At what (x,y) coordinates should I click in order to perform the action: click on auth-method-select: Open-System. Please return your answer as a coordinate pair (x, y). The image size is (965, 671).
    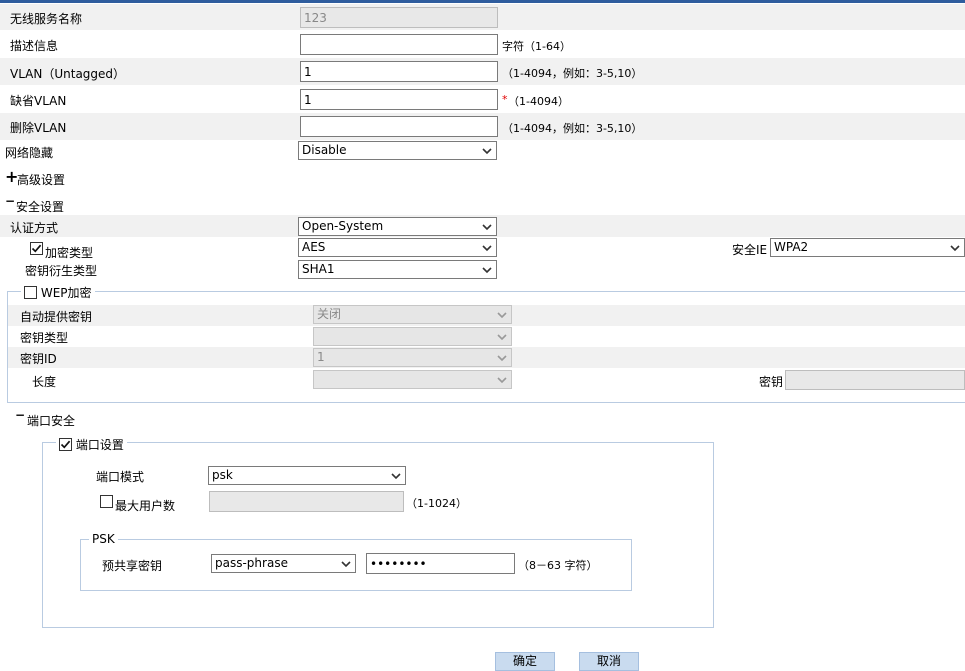
    Looking at the image, I should click on (397, 226).